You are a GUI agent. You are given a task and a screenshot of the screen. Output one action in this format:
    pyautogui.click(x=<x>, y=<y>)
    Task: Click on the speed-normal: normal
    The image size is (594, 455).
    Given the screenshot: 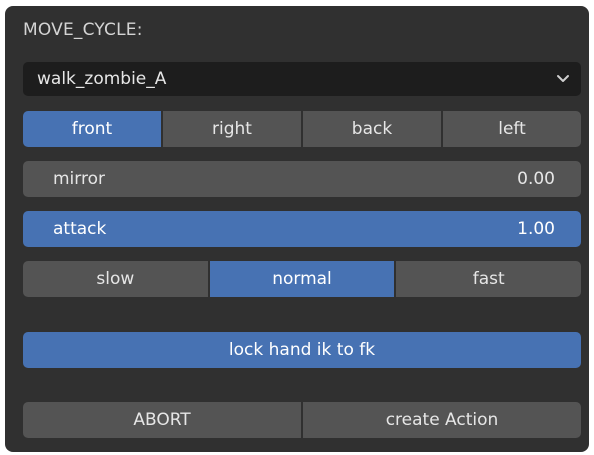 What is the action you would take?
    pyautogui.click(x=302, y=279)
    